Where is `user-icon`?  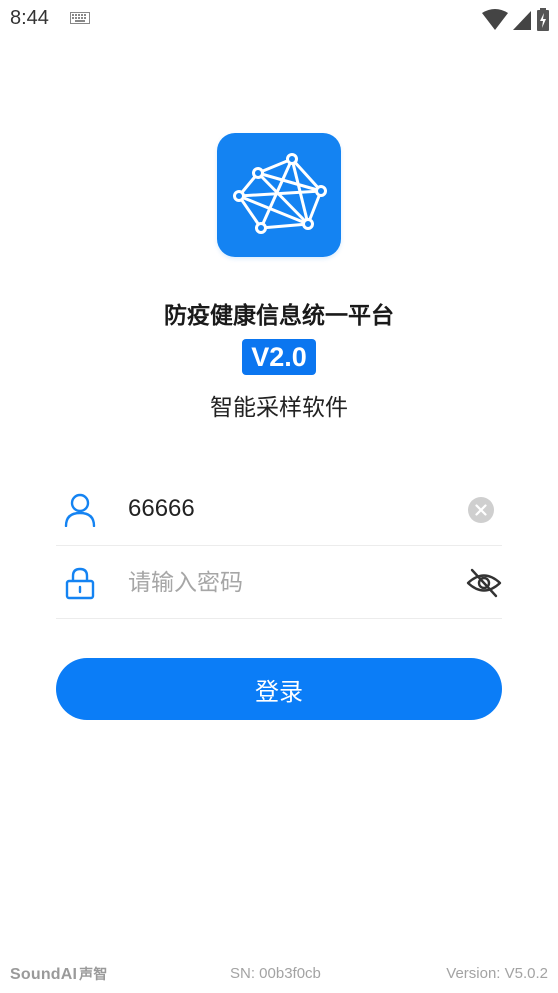 user-icon is located at coordinates (80, 510).